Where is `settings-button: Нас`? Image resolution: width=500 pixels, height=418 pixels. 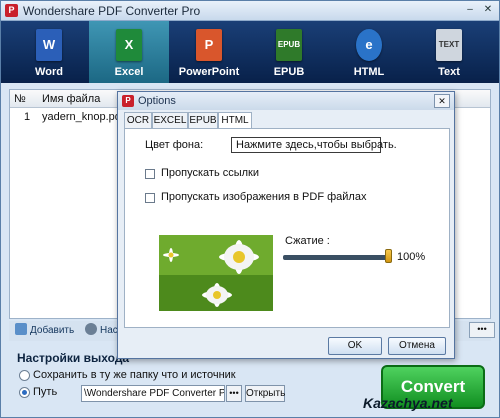 settings-button: Нас is located at coordinates (101, 331).